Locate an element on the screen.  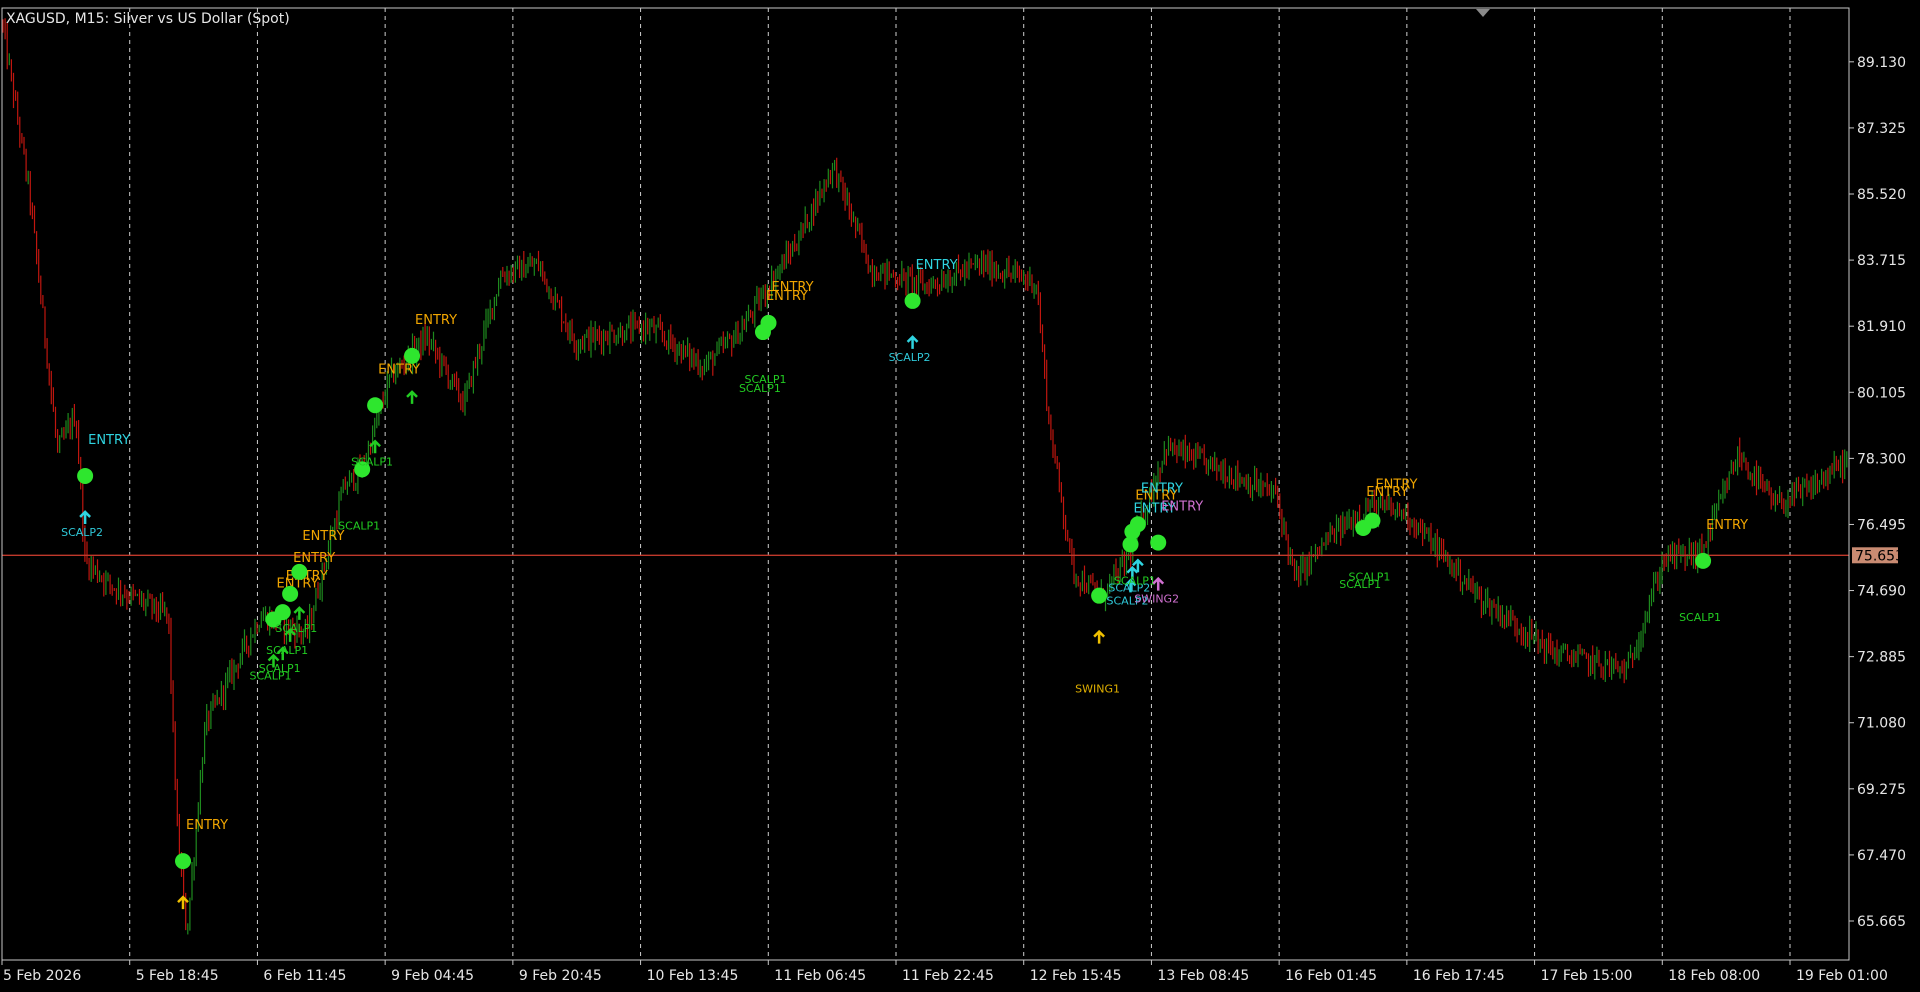
current-price-label: 75.653 is located at coordinates (1879, 556).